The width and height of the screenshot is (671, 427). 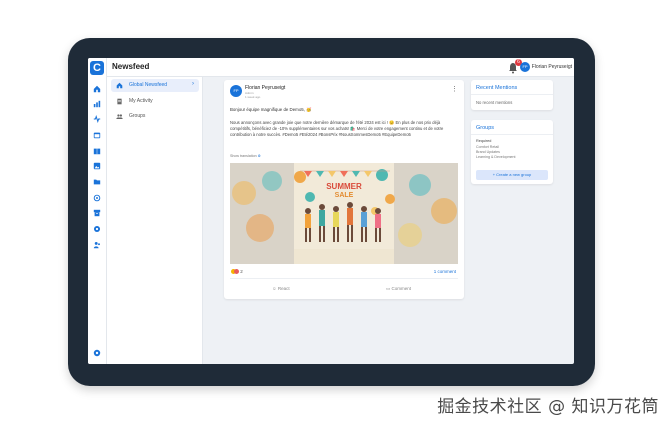 I want to click on icon-rail: C, so click(x=97, y=211).